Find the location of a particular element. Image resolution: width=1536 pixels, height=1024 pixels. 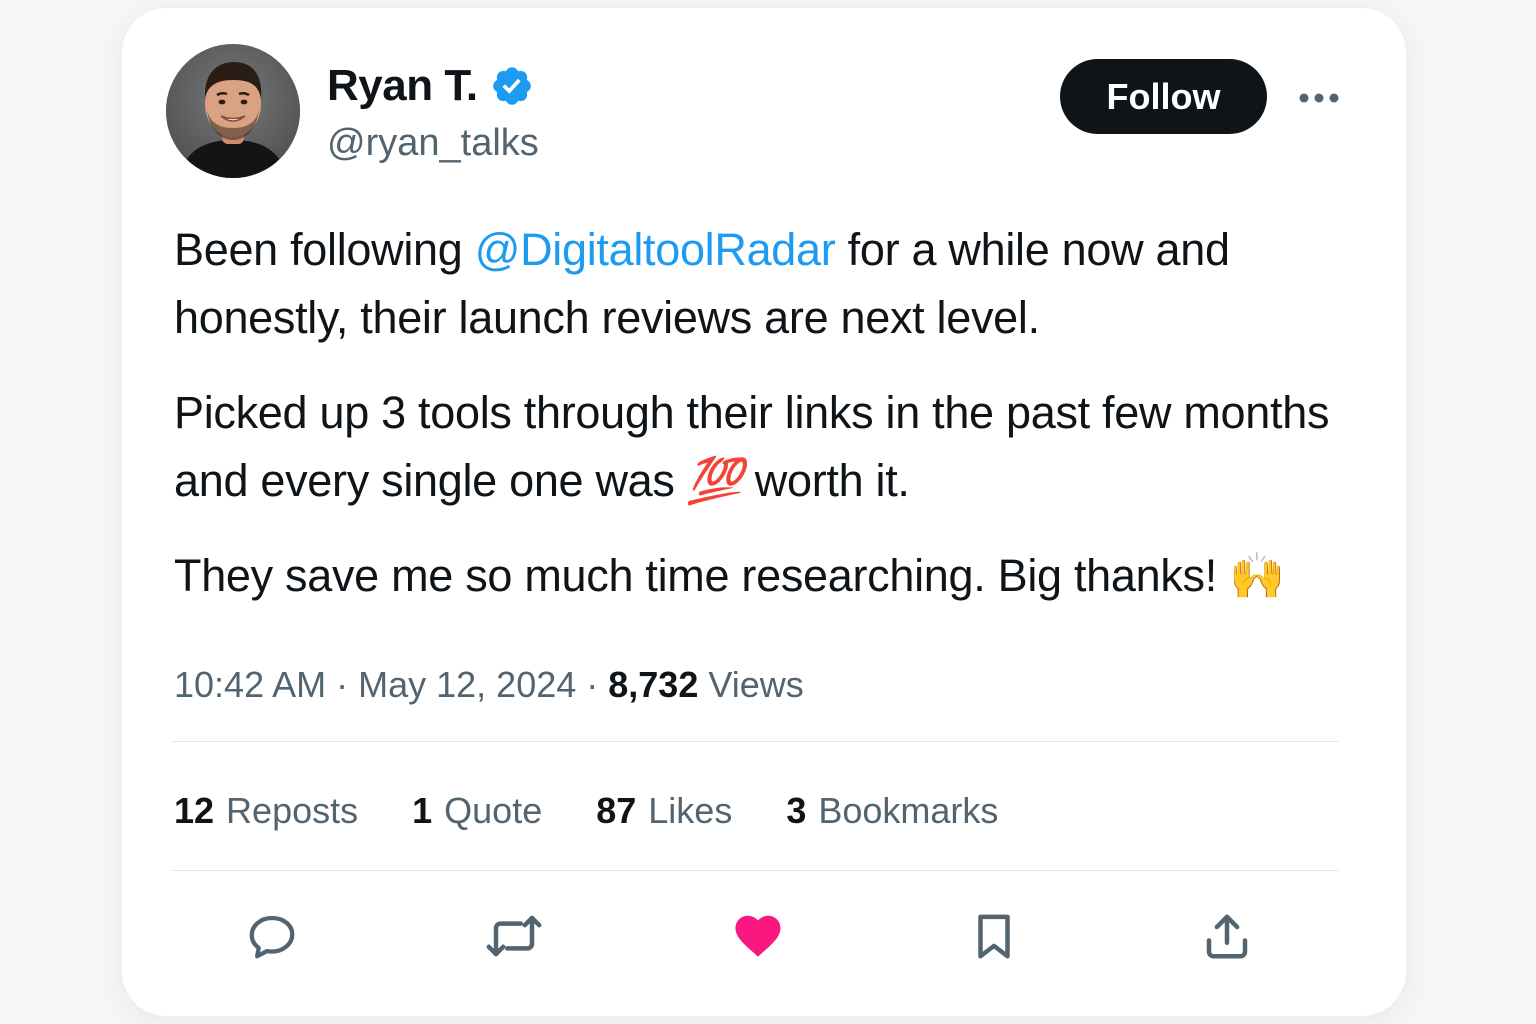

bookmarks-count: 3 is located at coordinates (796, 810).